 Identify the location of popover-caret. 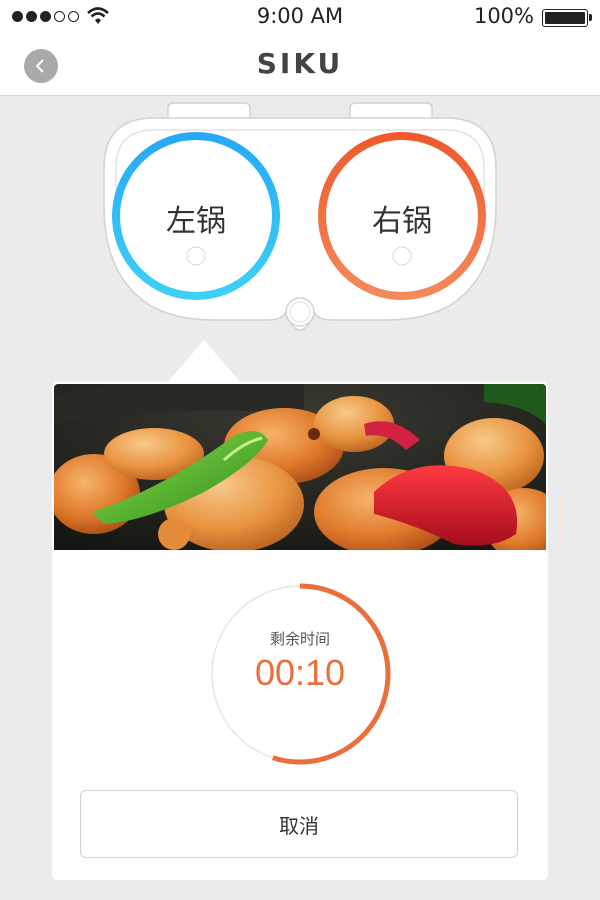
(204, 362).